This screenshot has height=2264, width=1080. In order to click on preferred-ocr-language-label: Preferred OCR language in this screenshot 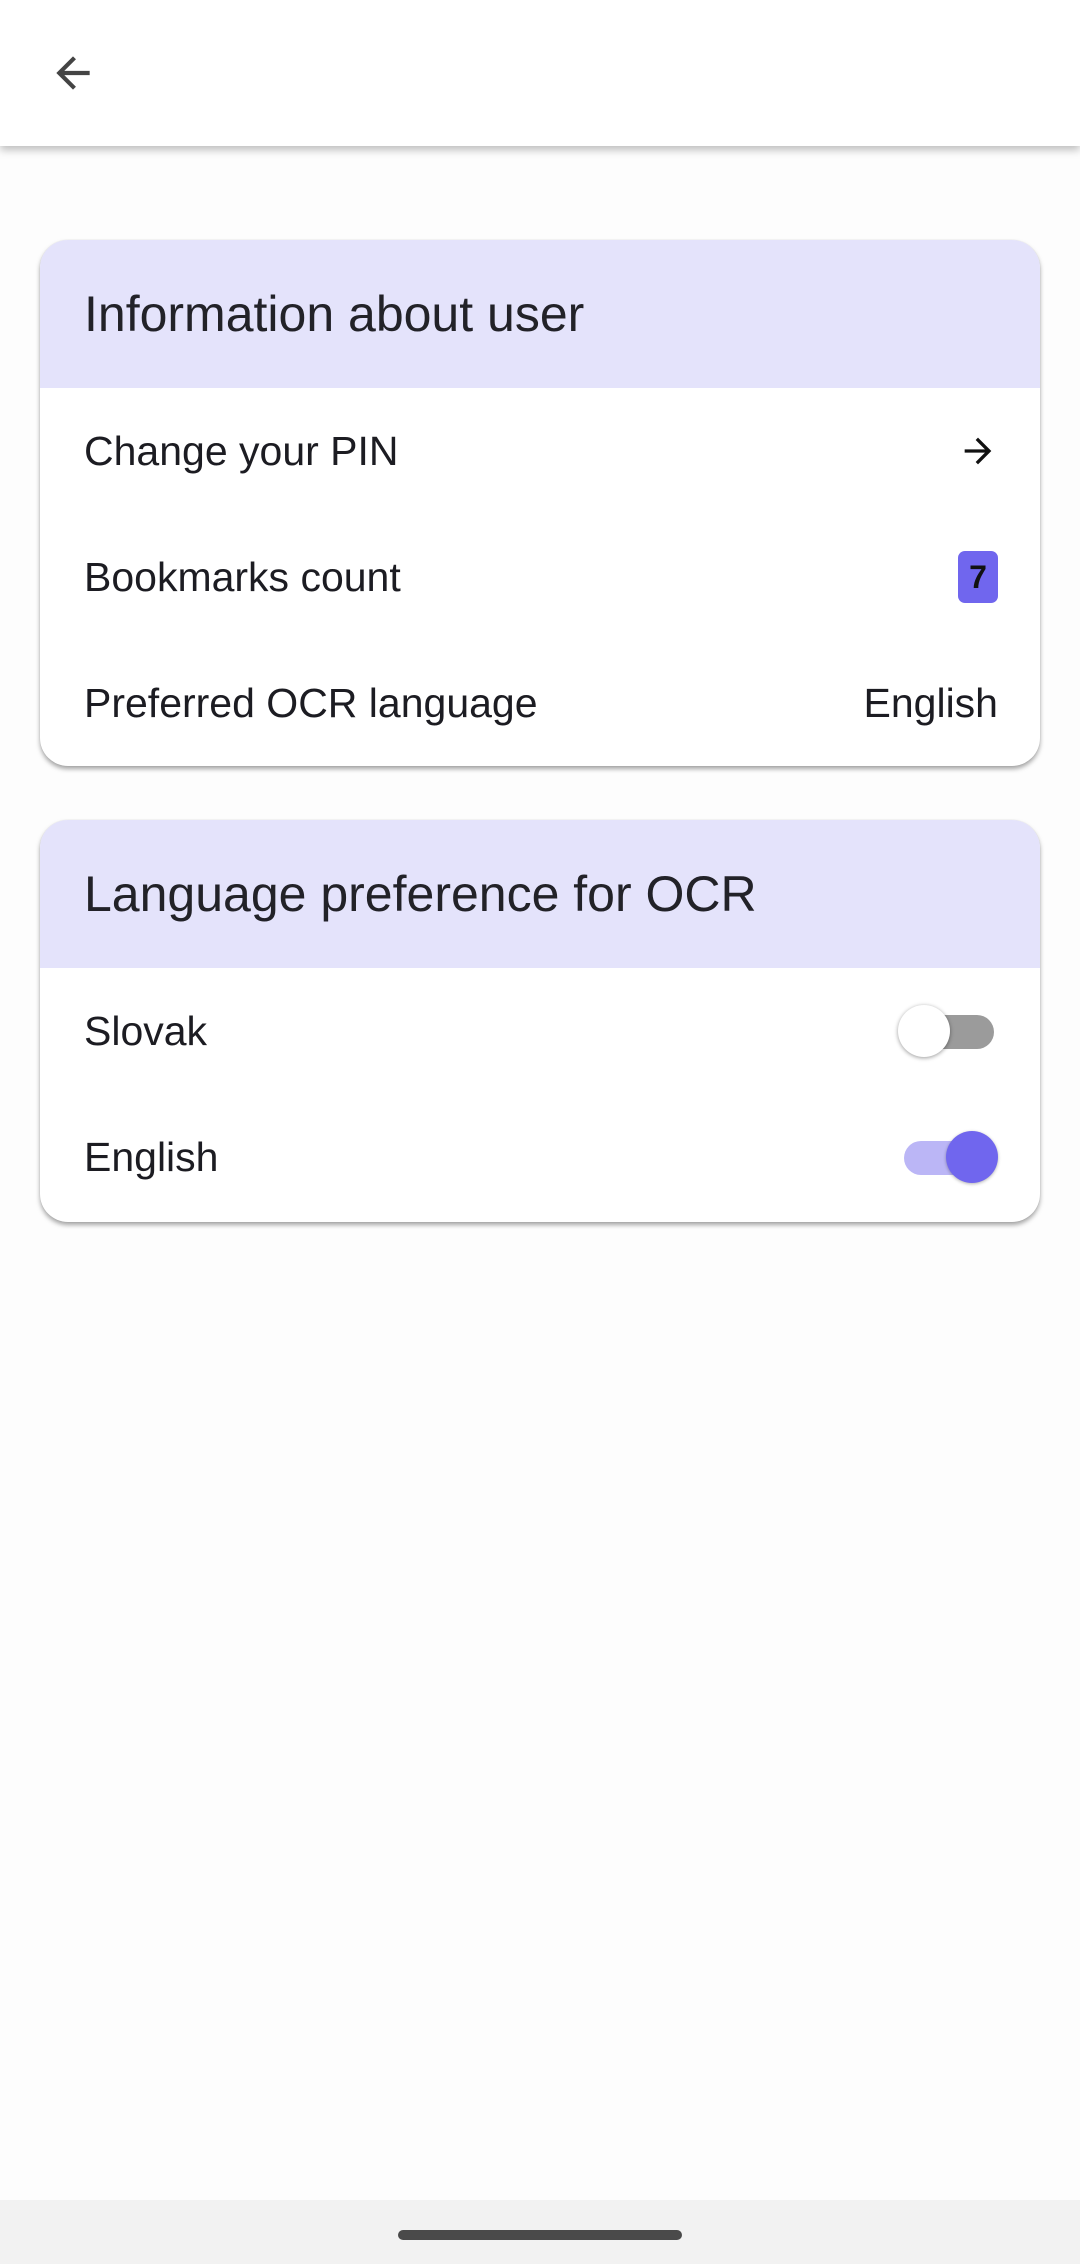, I will do `click(311, 702)`.